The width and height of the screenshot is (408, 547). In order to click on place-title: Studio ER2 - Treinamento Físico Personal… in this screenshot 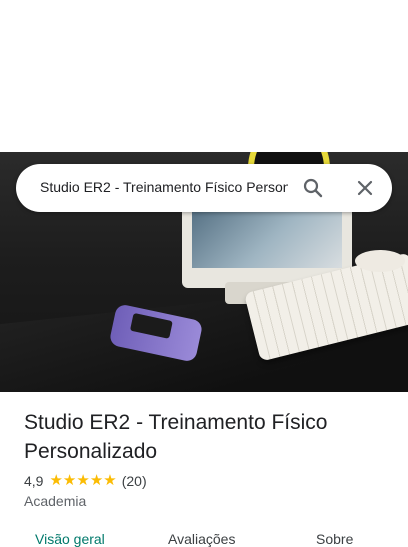, I will do `click(176, 437)`.